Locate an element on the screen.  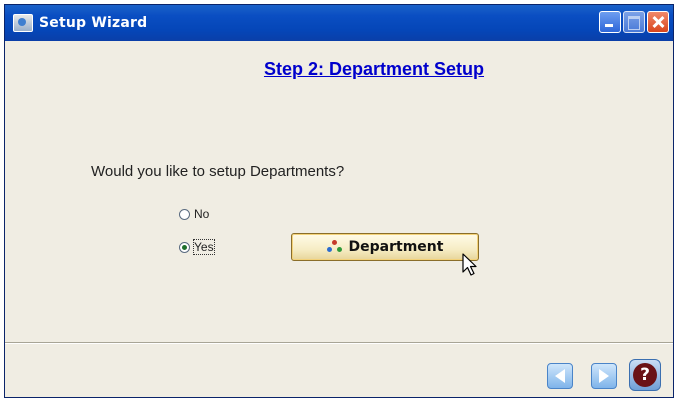
minimize-icon is located at coordinates (610, 22).